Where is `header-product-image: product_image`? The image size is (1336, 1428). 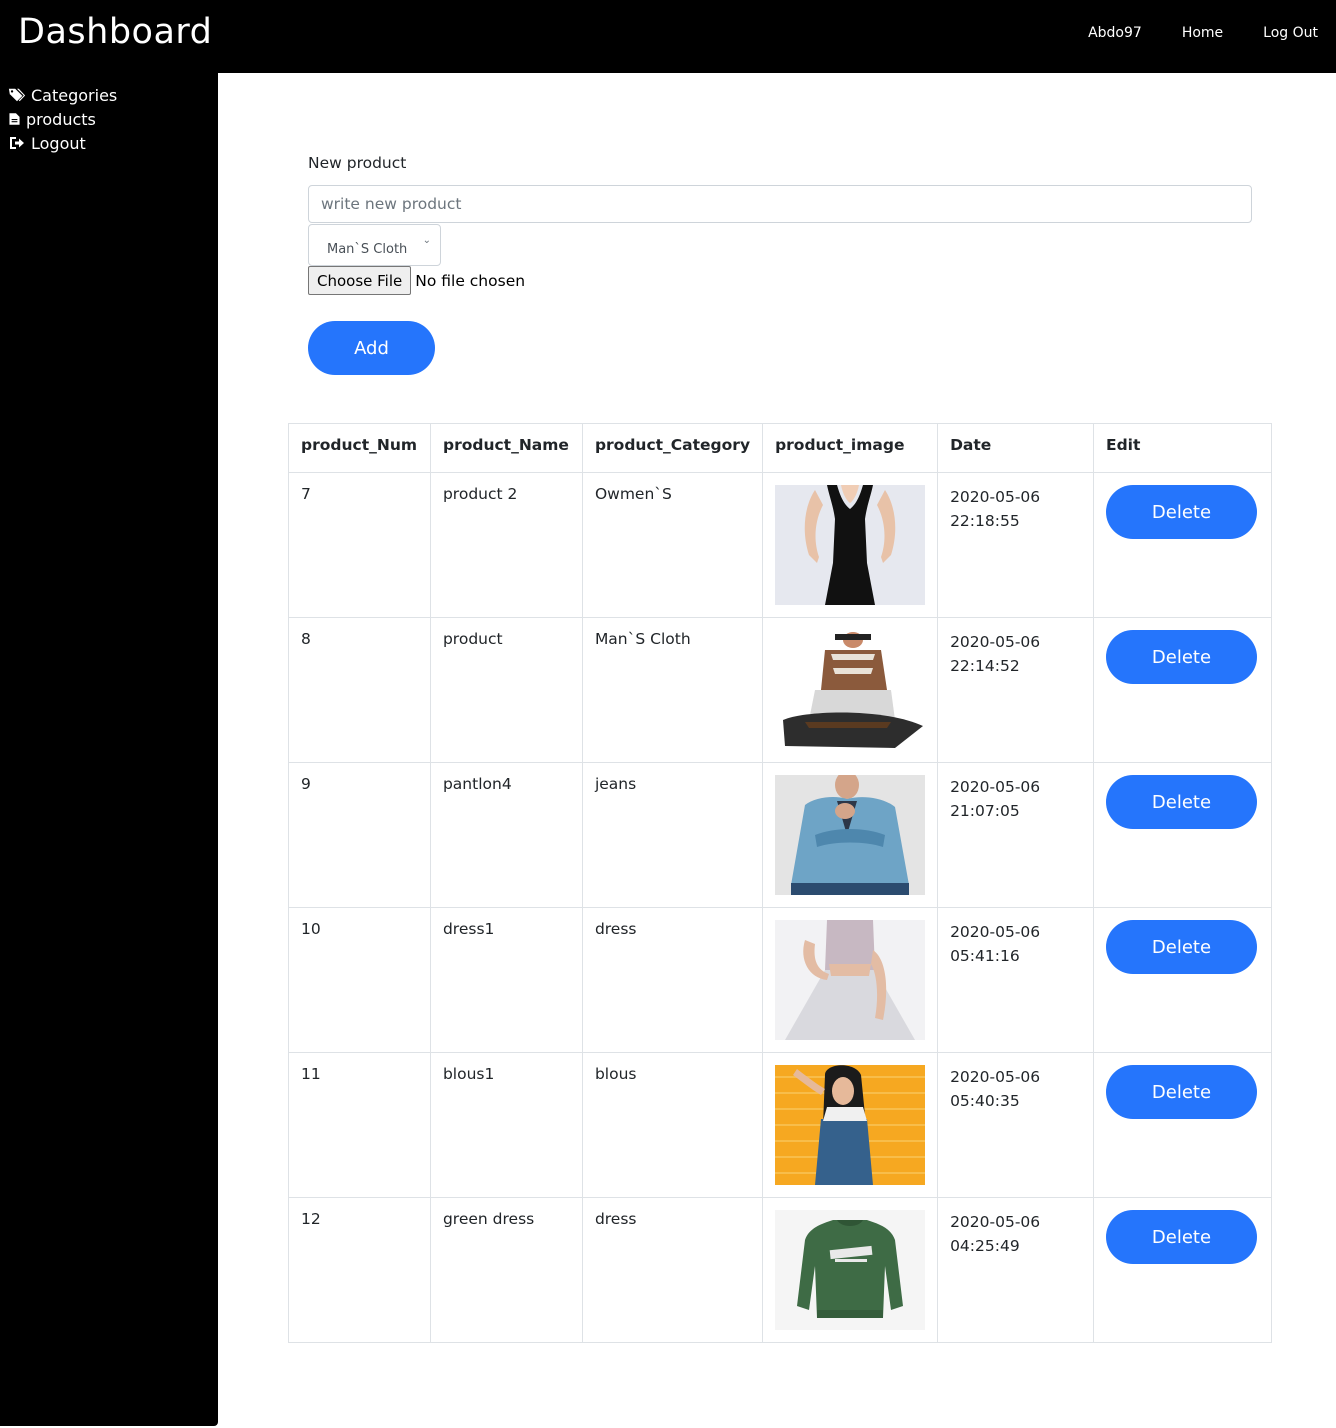 header-product-image: product_image is located at coordinates (850, 448).